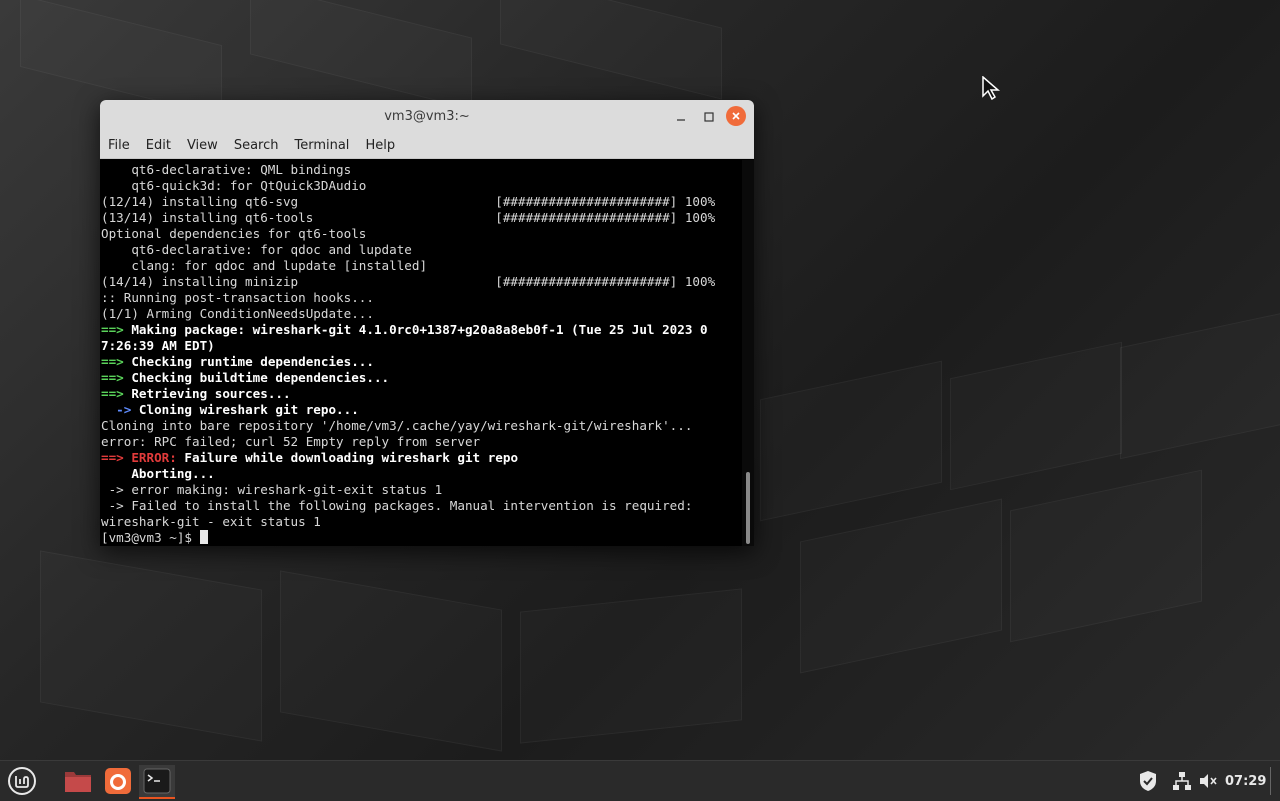 The image size is (1280, 801). I want to click on close-icon, so click(736, 116).